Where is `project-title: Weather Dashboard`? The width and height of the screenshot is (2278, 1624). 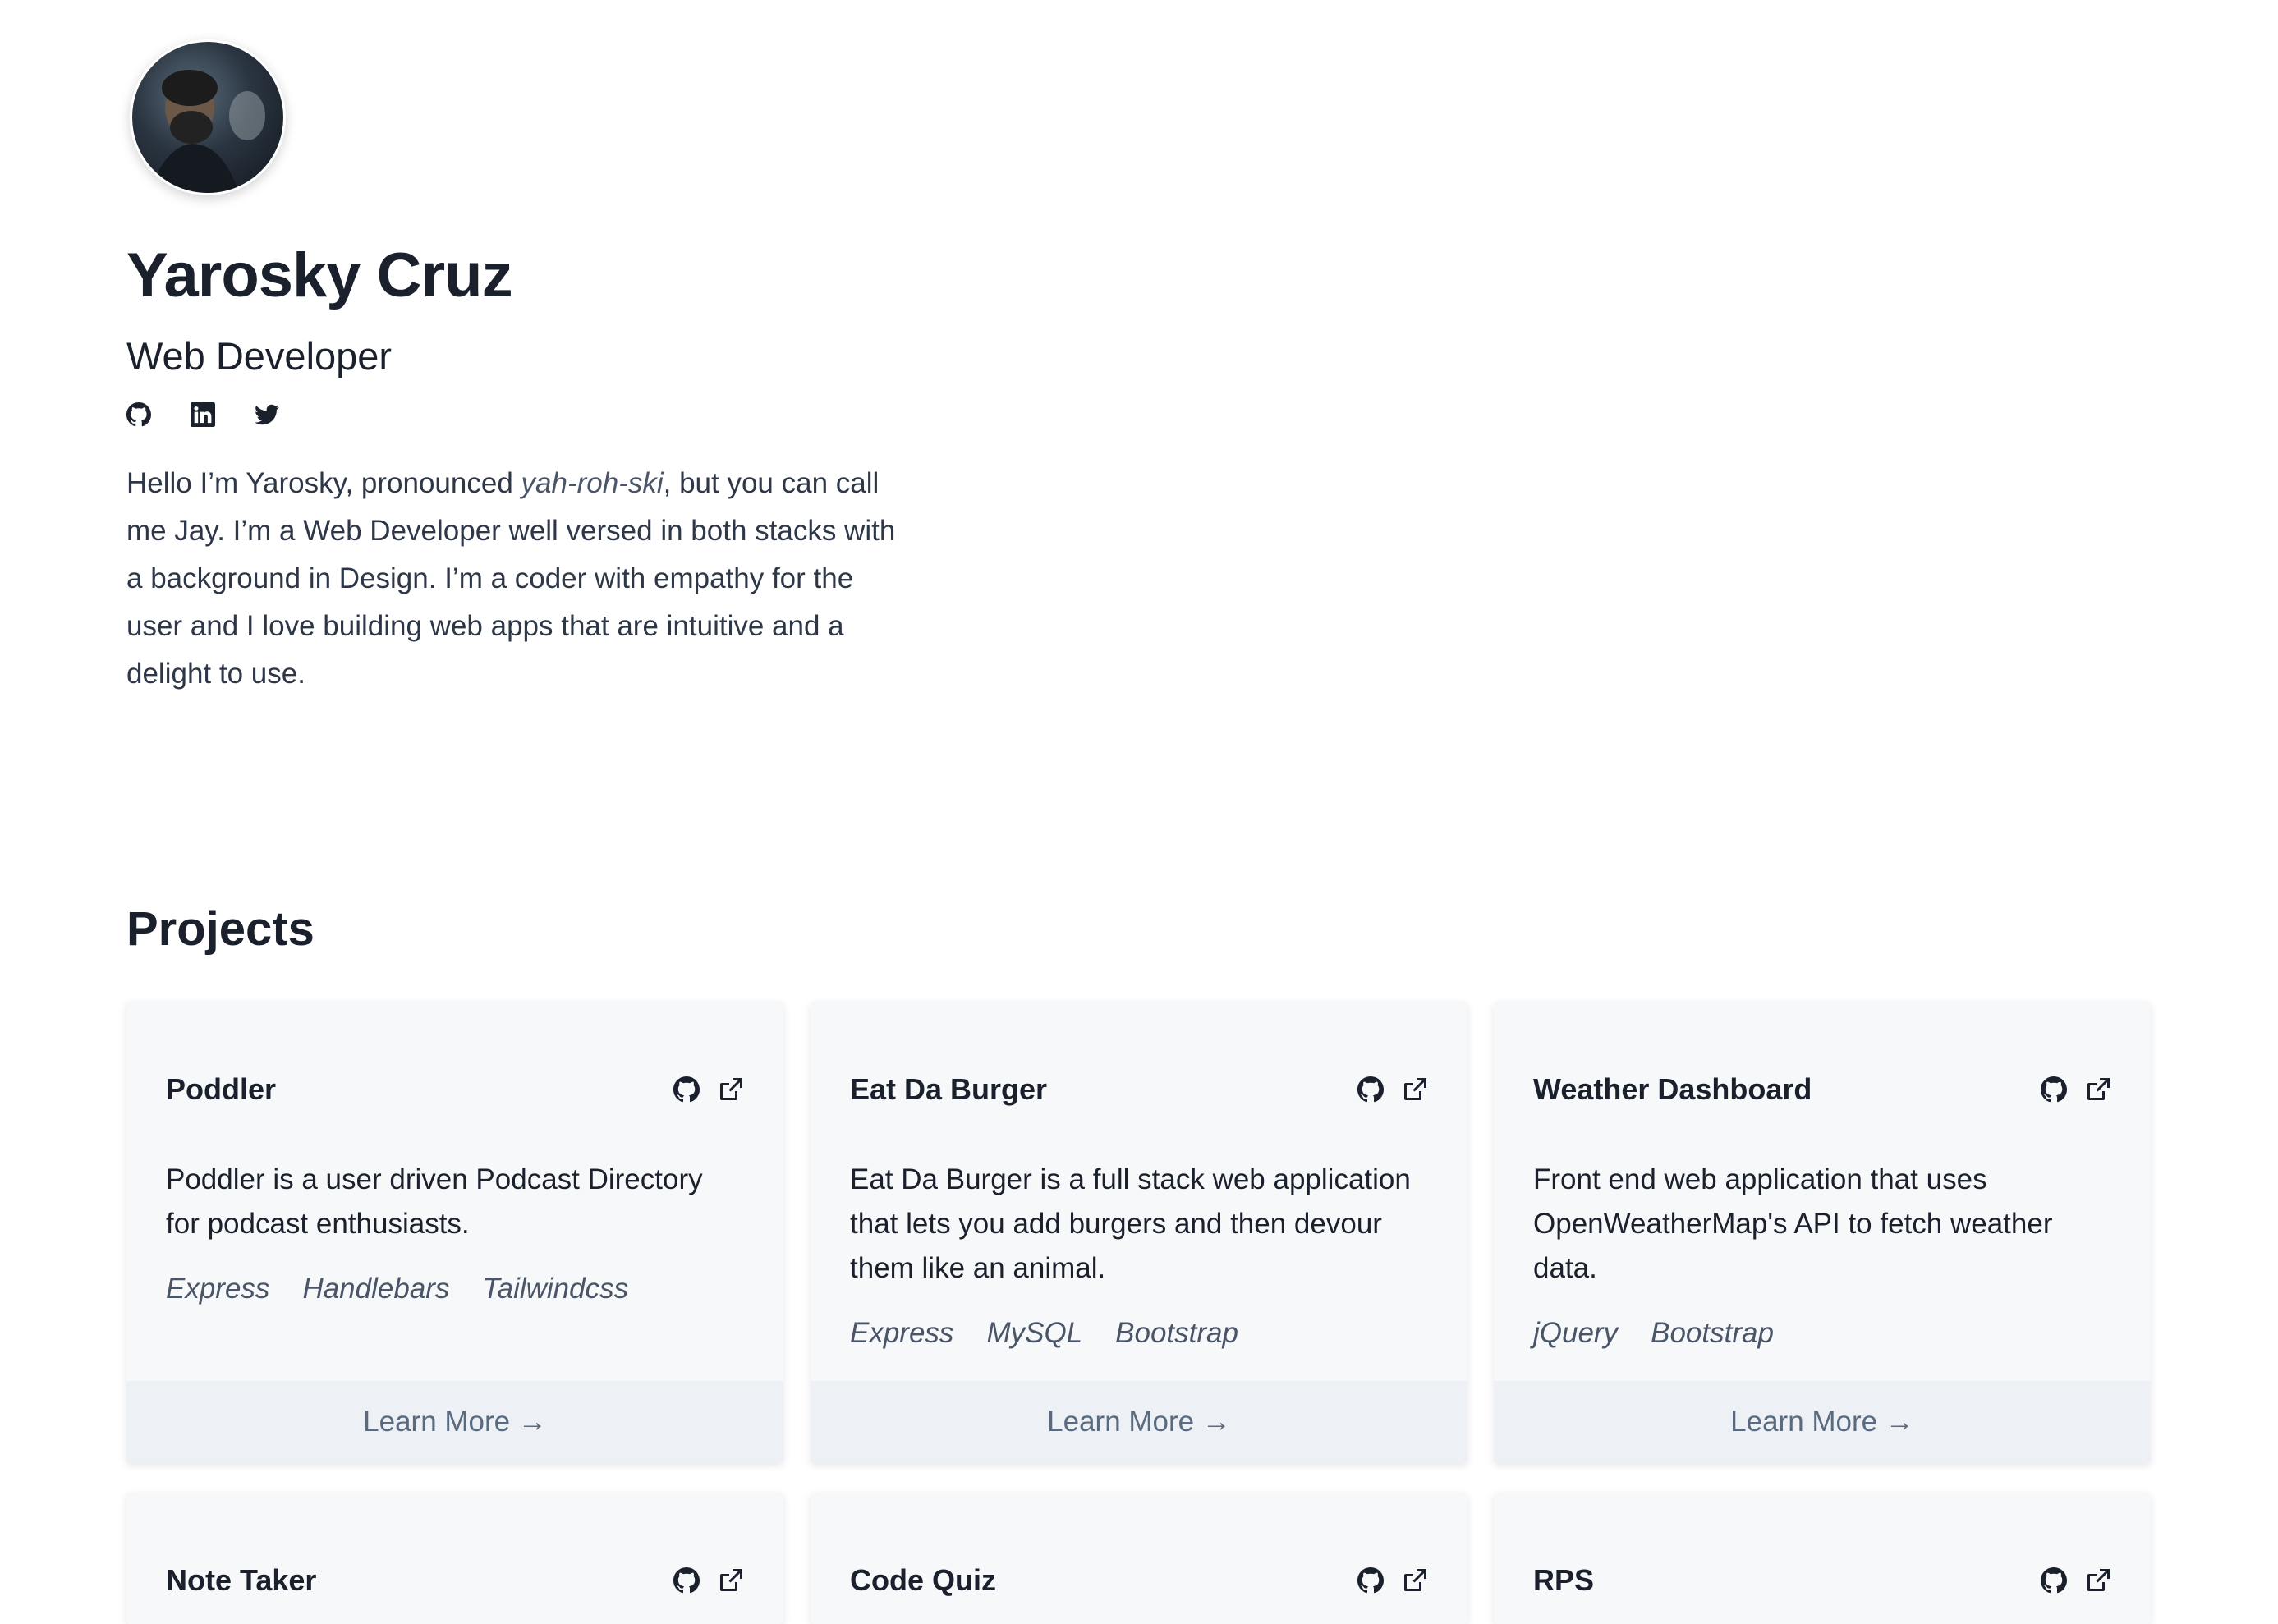
project-title: Weather Dashboard is located at coordinates (1672, 1089).